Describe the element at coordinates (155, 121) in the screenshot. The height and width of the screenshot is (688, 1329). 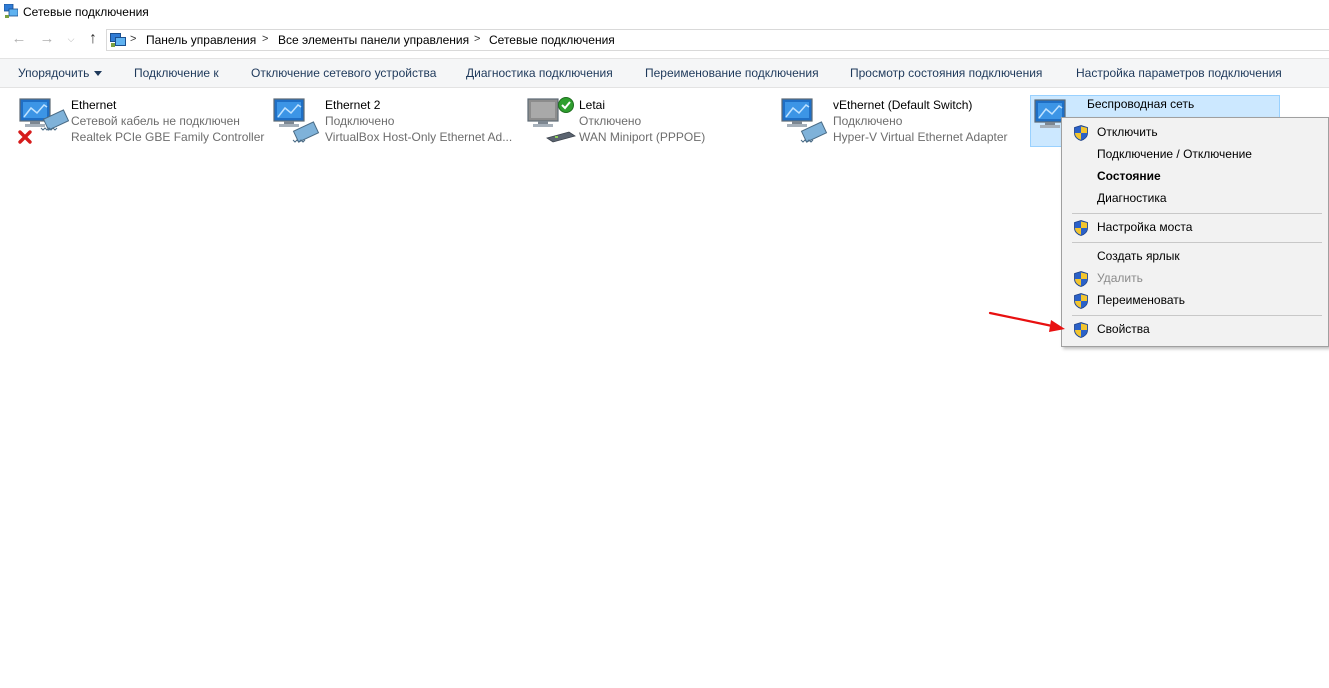
I see `connection-status: Сетевой кабель не подключен` at that location.